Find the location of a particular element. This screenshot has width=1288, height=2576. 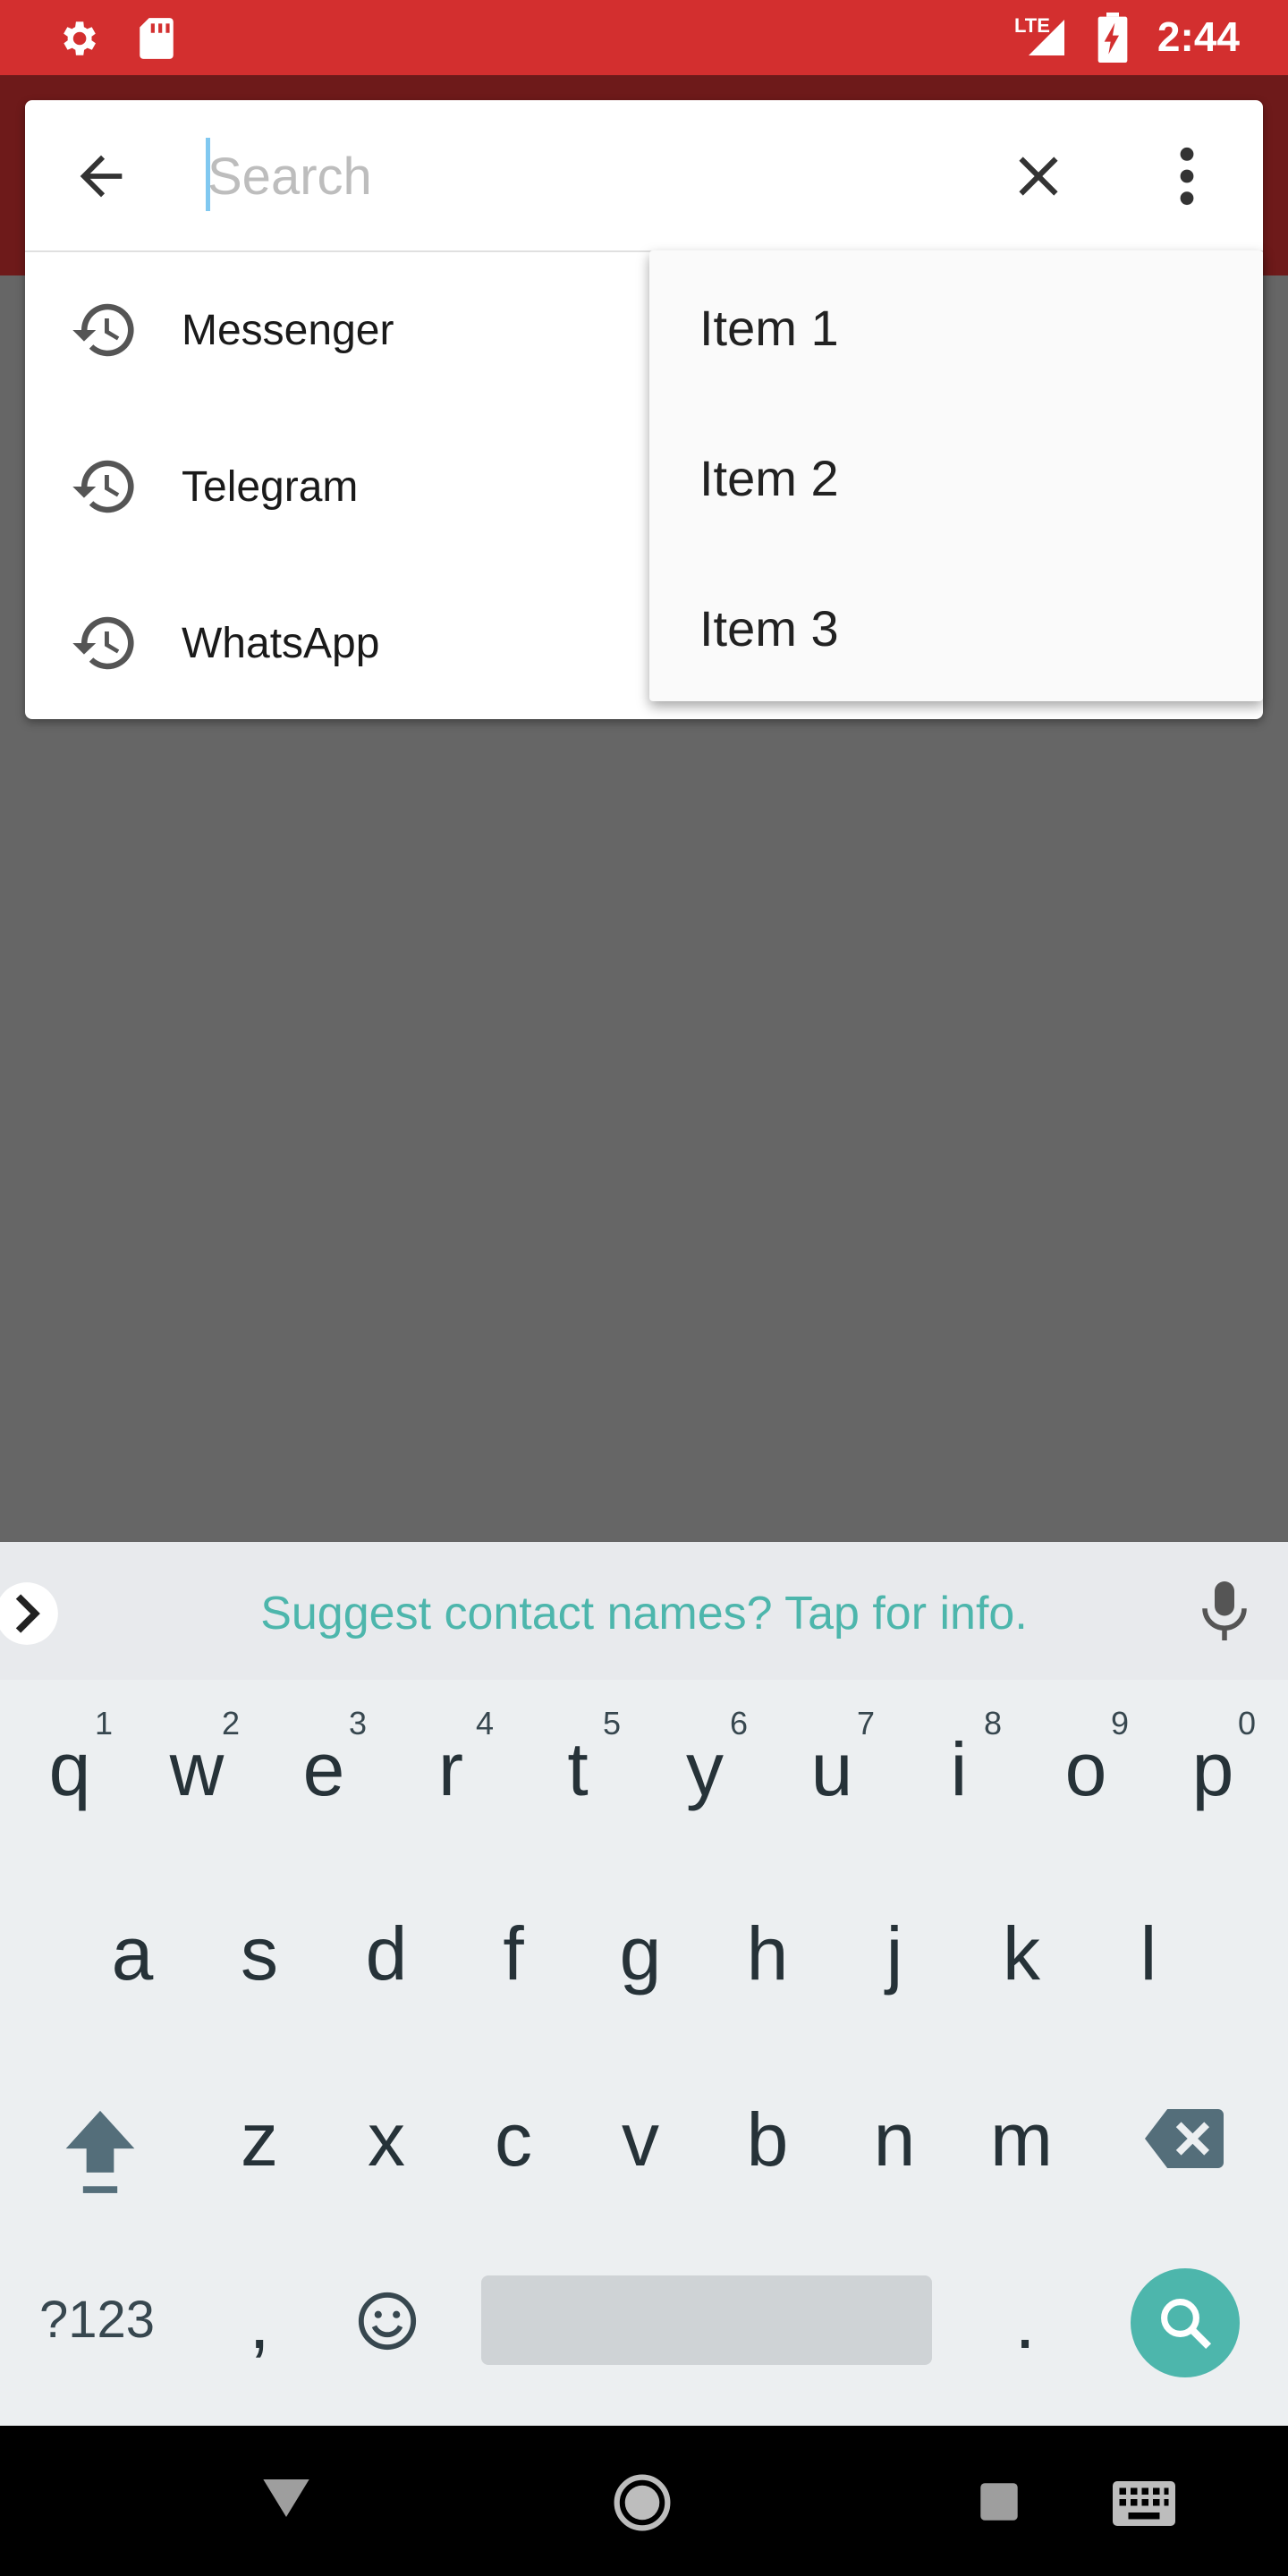

emoji-icon is located at coordinates (387, 2321).